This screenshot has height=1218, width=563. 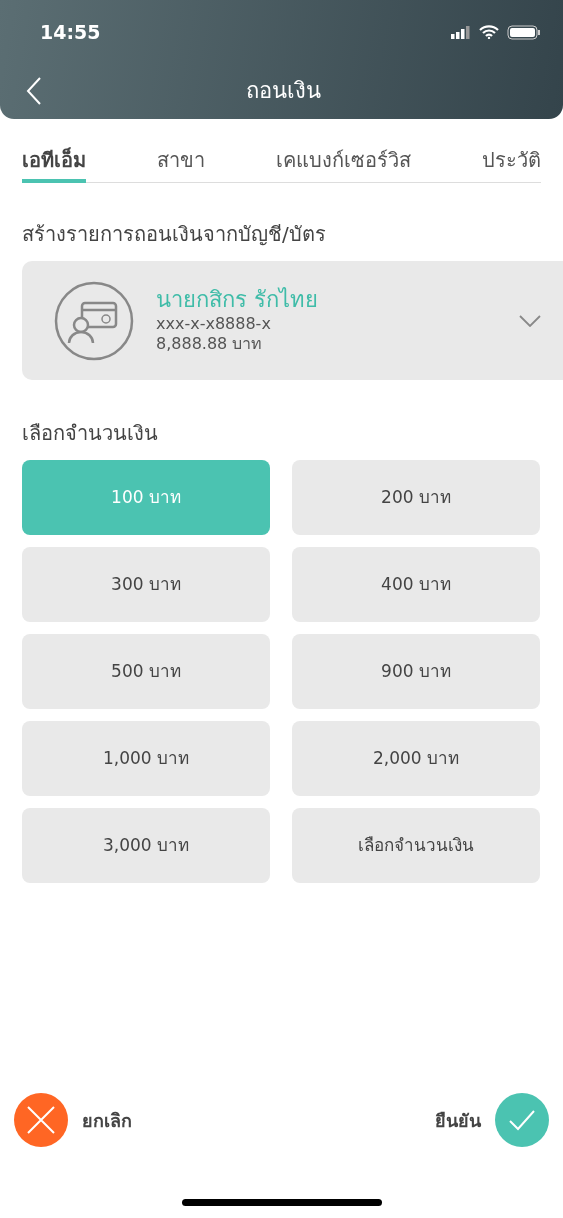 I want to click on tab: เอทีเอ็ม, so click(x=54, y=164).